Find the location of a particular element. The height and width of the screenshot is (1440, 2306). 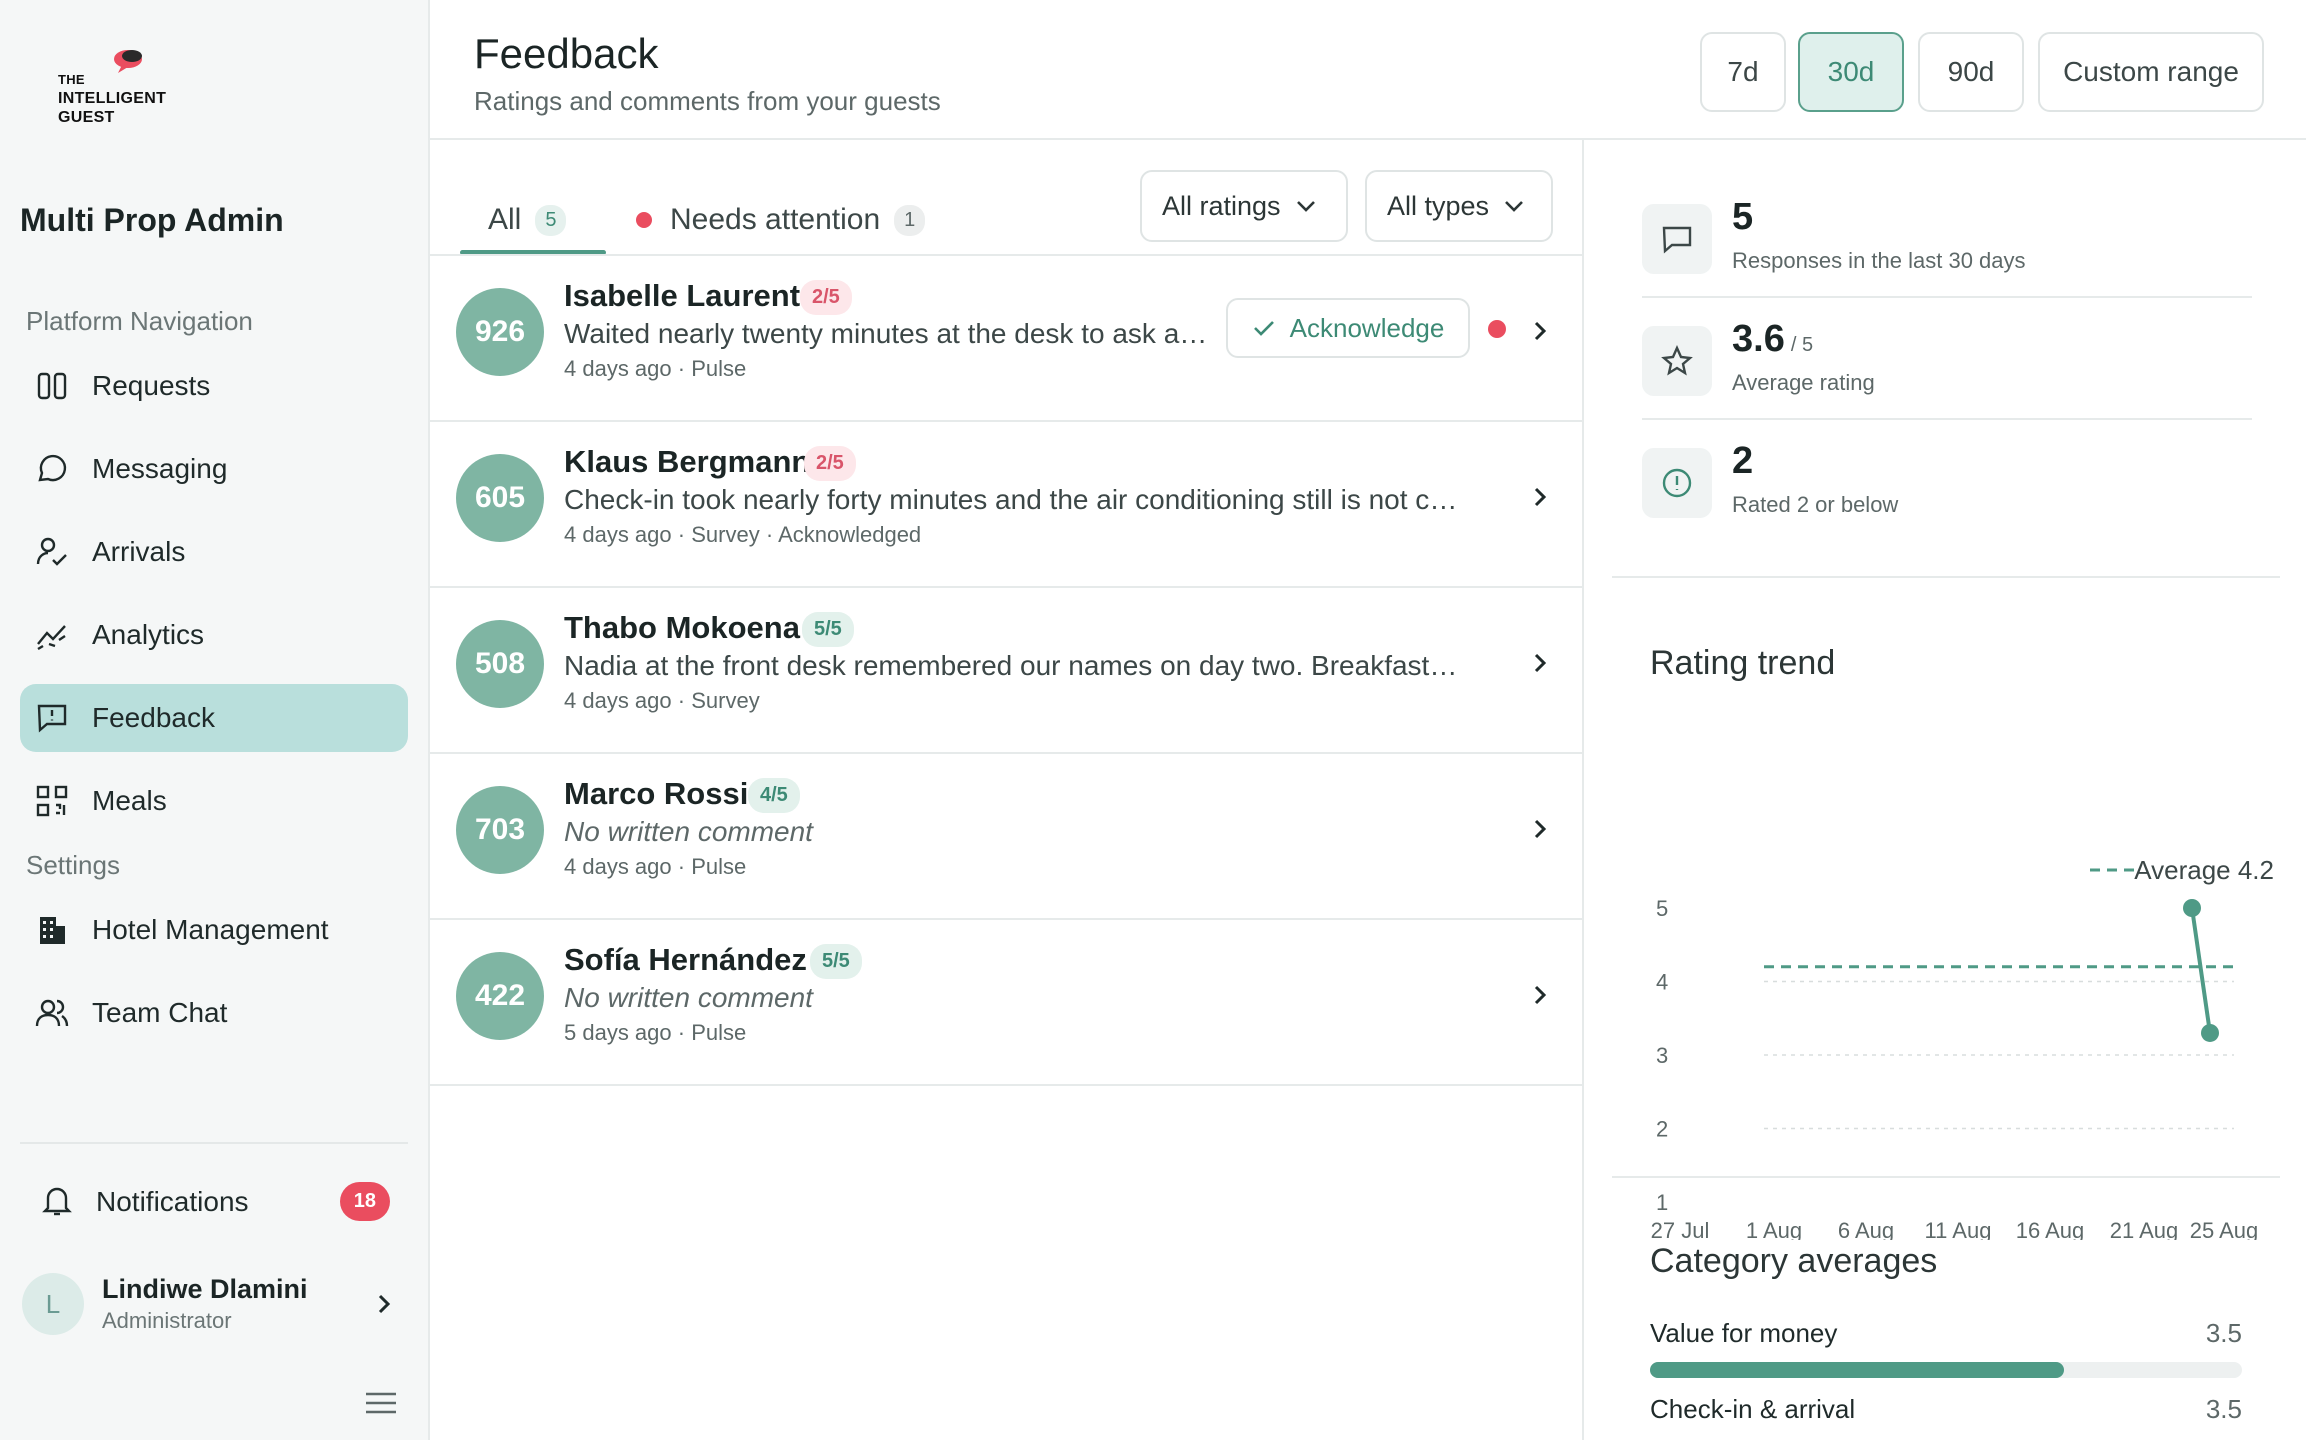

stat-average-rating: 3.6/ 5 Average rating is located at coordinates (1947, 373).